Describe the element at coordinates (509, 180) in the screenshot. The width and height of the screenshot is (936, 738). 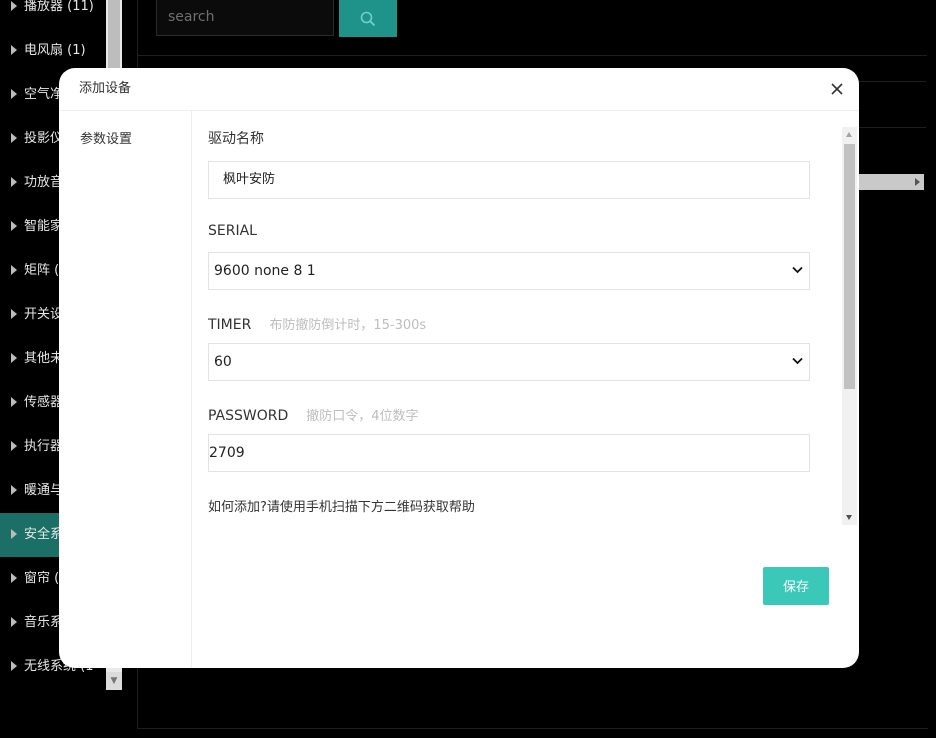
I see `driver-name-input: 枫叶安防` at that location.